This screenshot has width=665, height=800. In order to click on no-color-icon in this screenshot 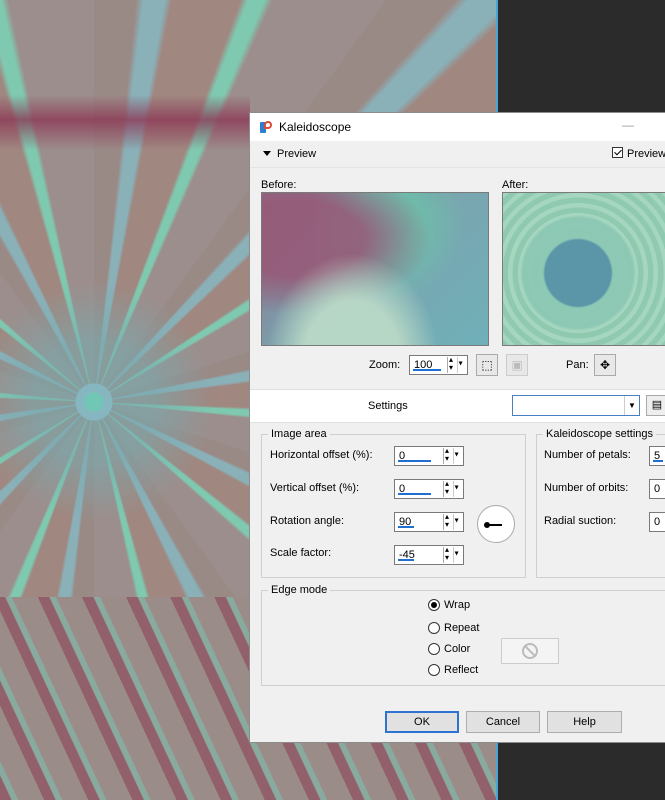, I will do `click(530, 651)`.